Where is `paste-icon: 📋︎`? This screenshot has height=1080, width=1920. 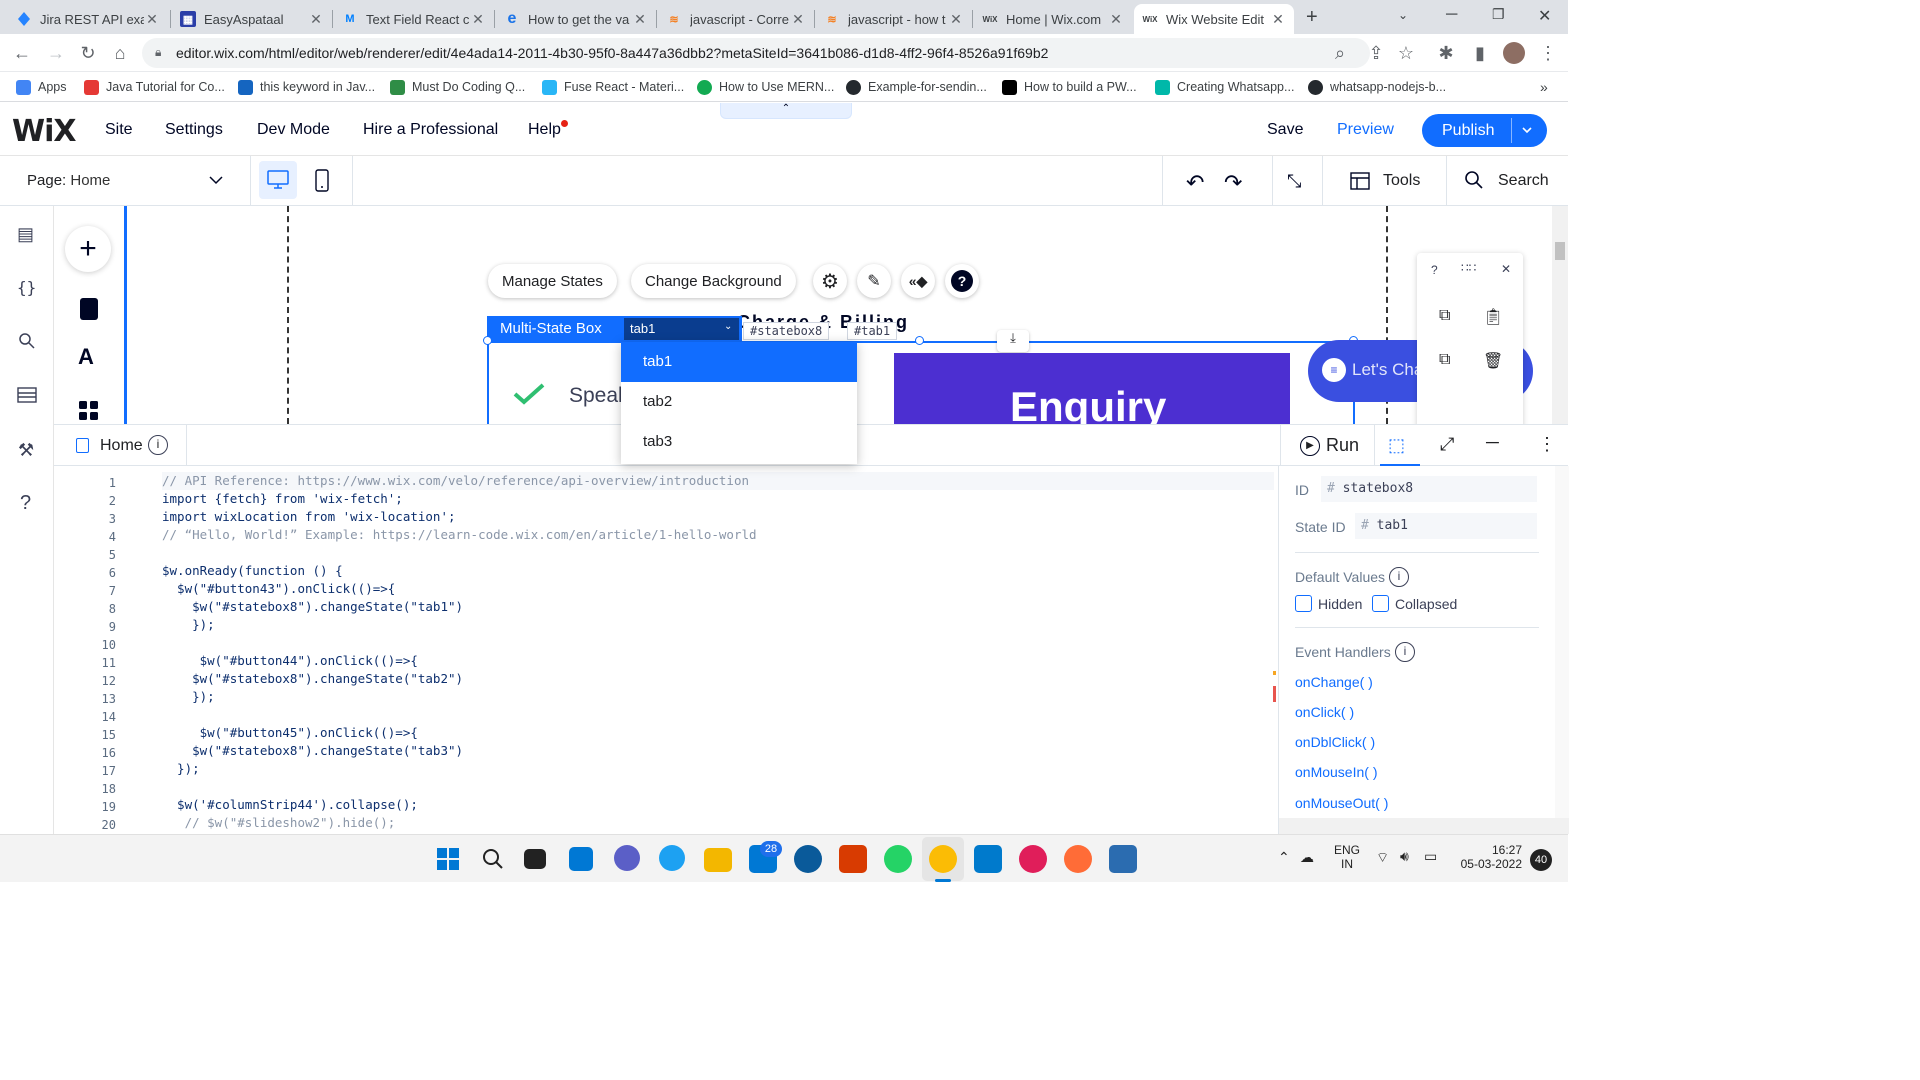 paste-icon: 📋︎ is located at coordinates (1493, 317).